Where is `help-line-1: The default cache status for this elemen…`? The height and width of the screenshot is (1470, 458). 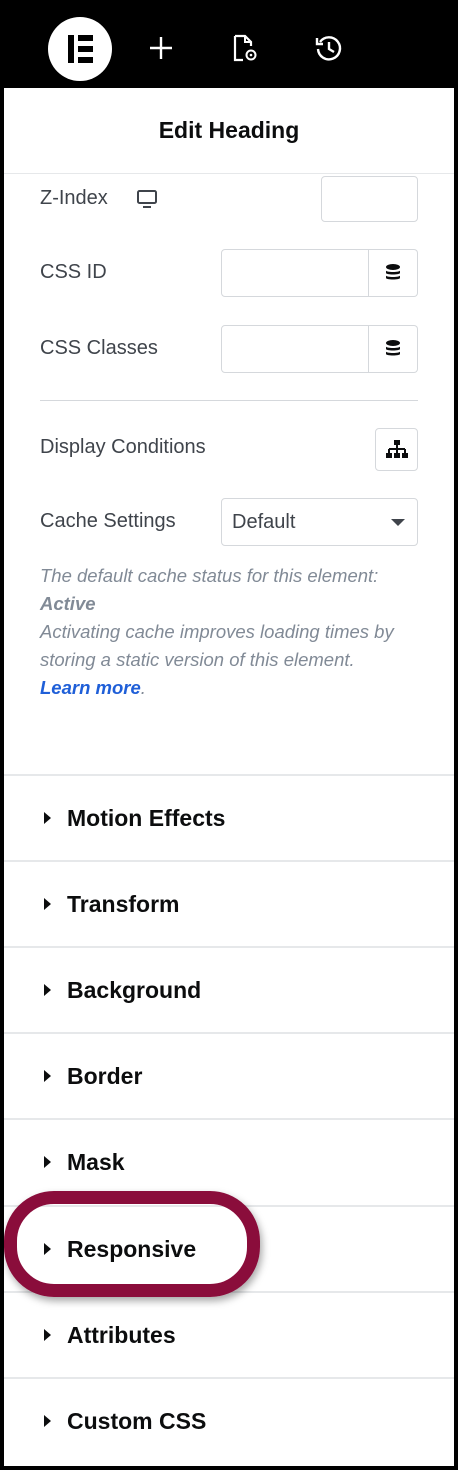 help-line-1: The default cache status for this elemen… is located at coordinates (209, 575).